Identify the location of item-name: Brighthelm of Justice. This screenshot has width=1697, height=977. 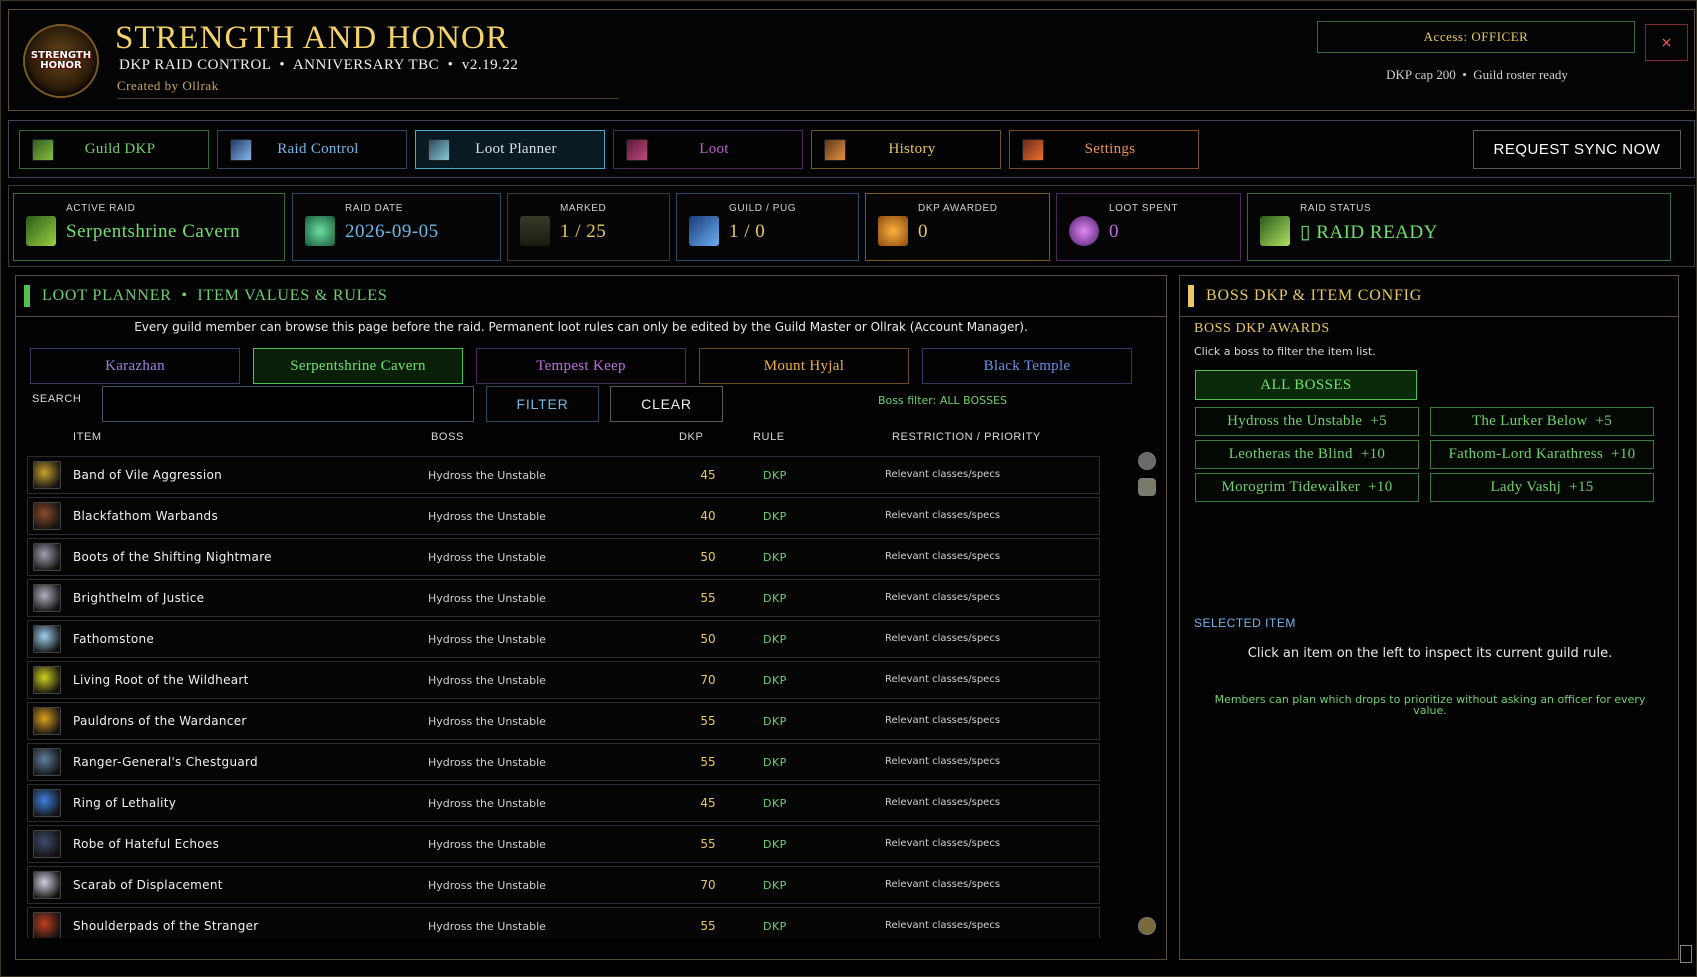
(139, 598).